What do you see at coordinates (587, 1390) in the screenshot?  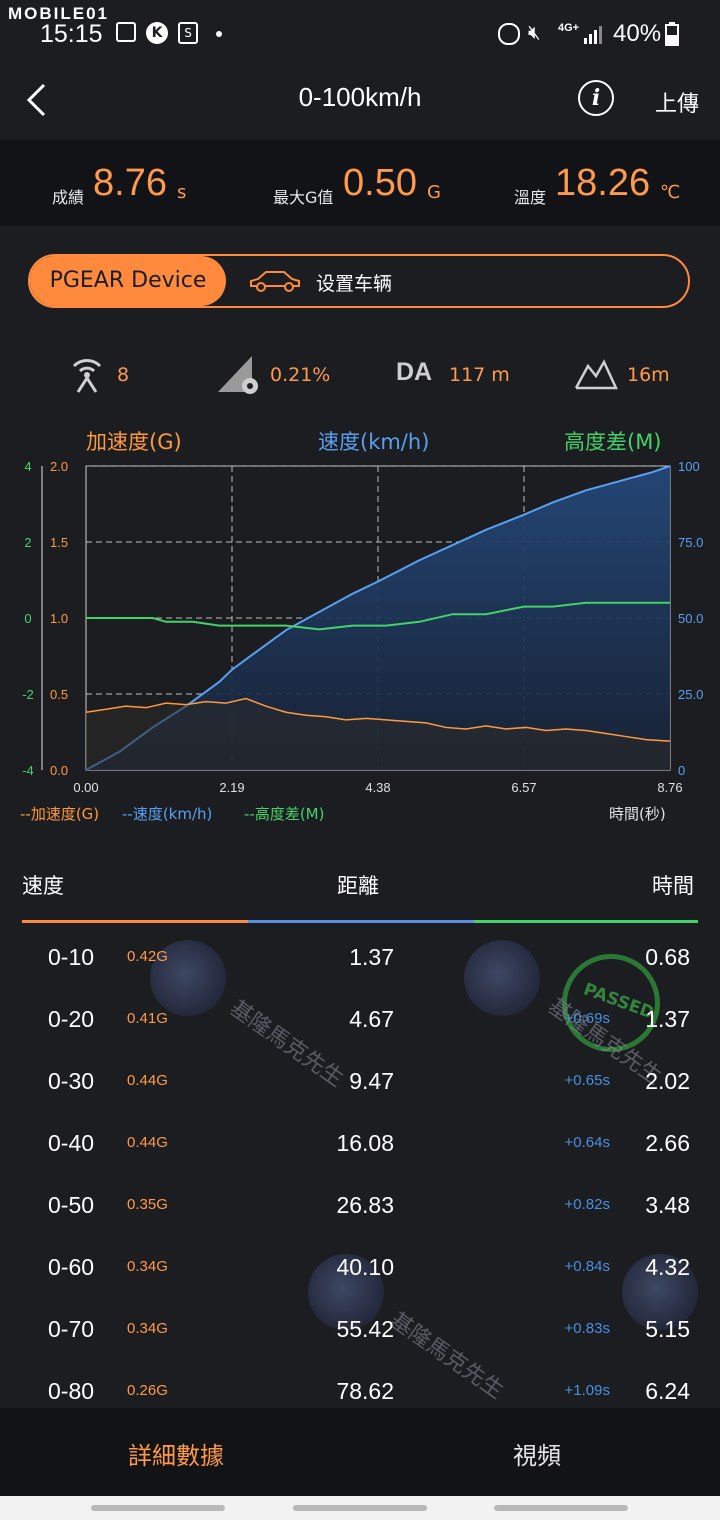 I see `time-delta-cell: +1.09s` at bounding box center [587, 1390].